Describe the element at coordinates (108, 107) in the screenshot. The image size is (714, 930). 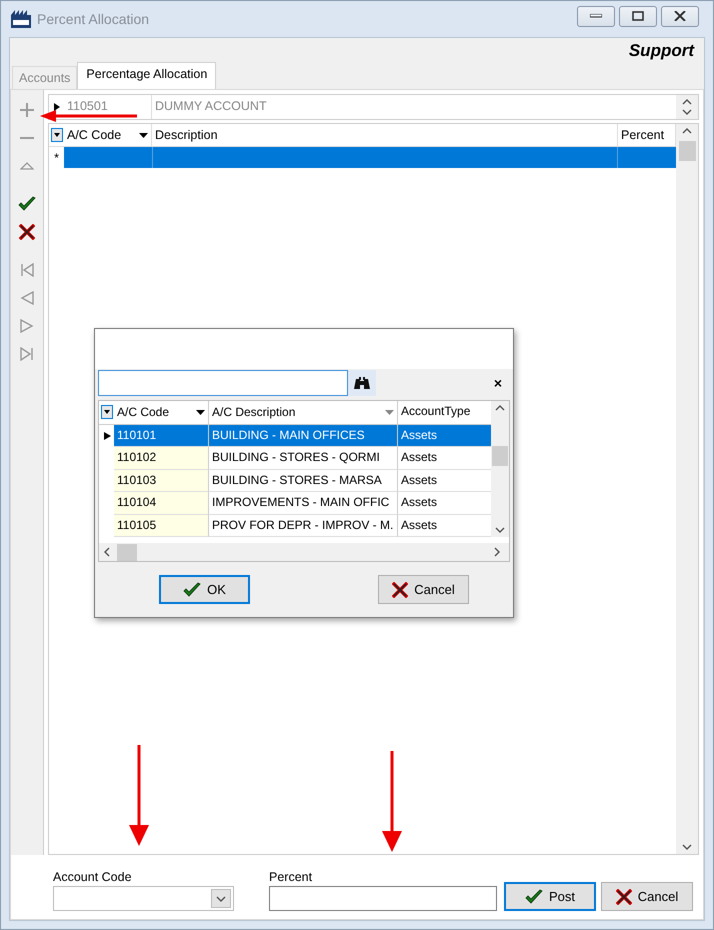
I see `table-cell: 110501` at that location.